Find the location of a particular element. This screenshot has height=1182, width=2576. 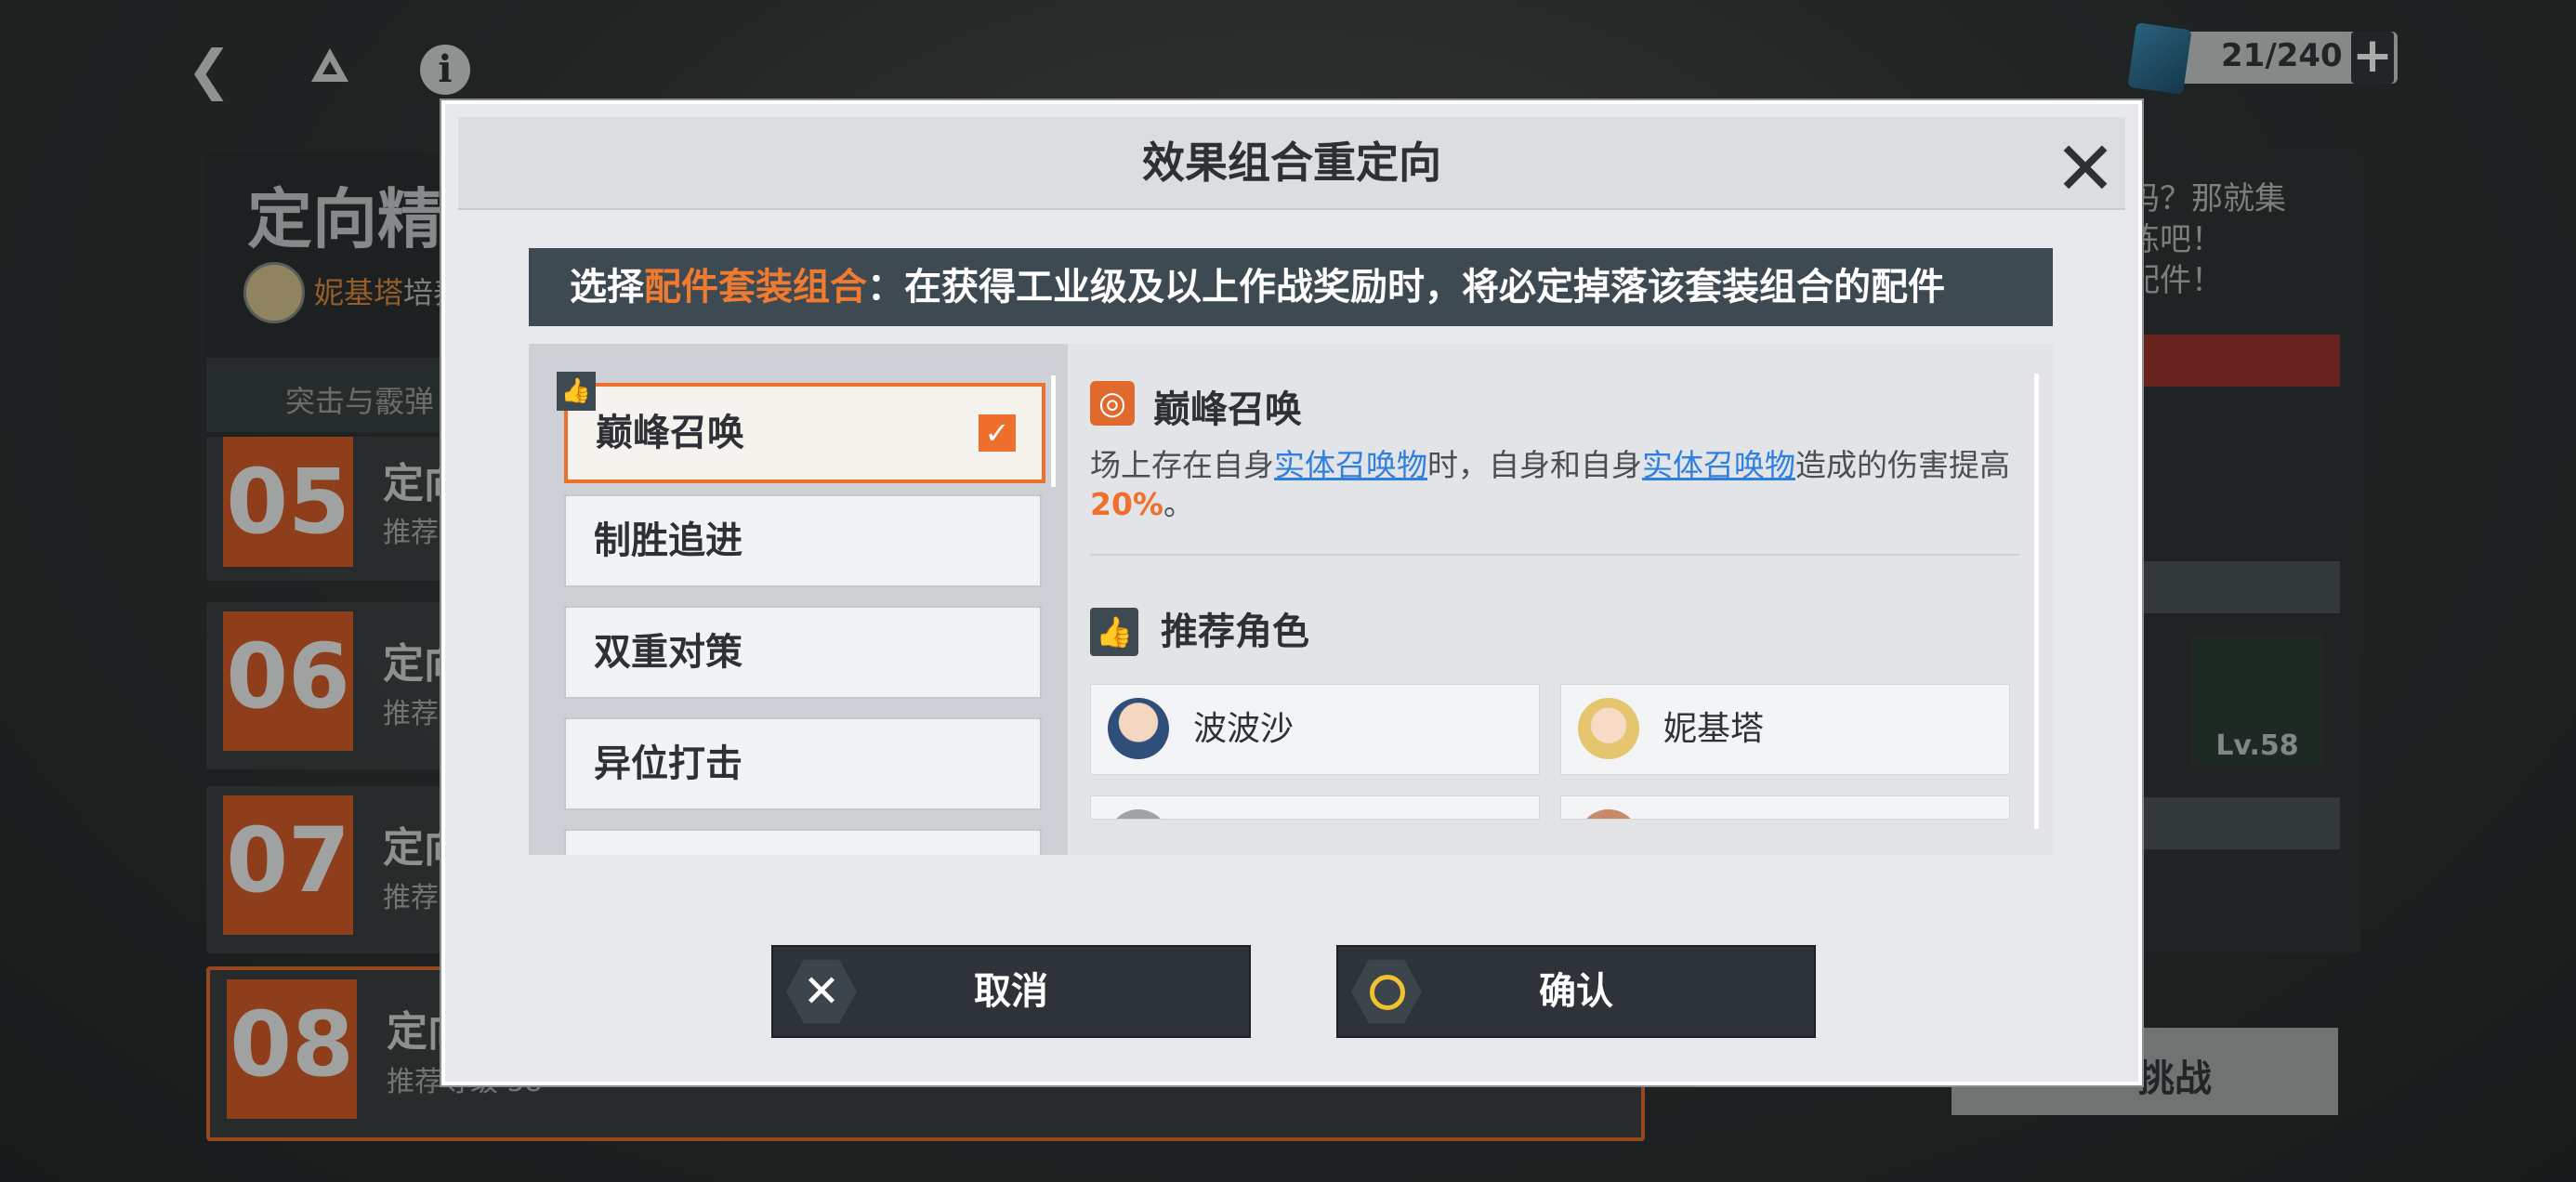

summon-set-icon: ◎ is located at coordinates (1112, 403).